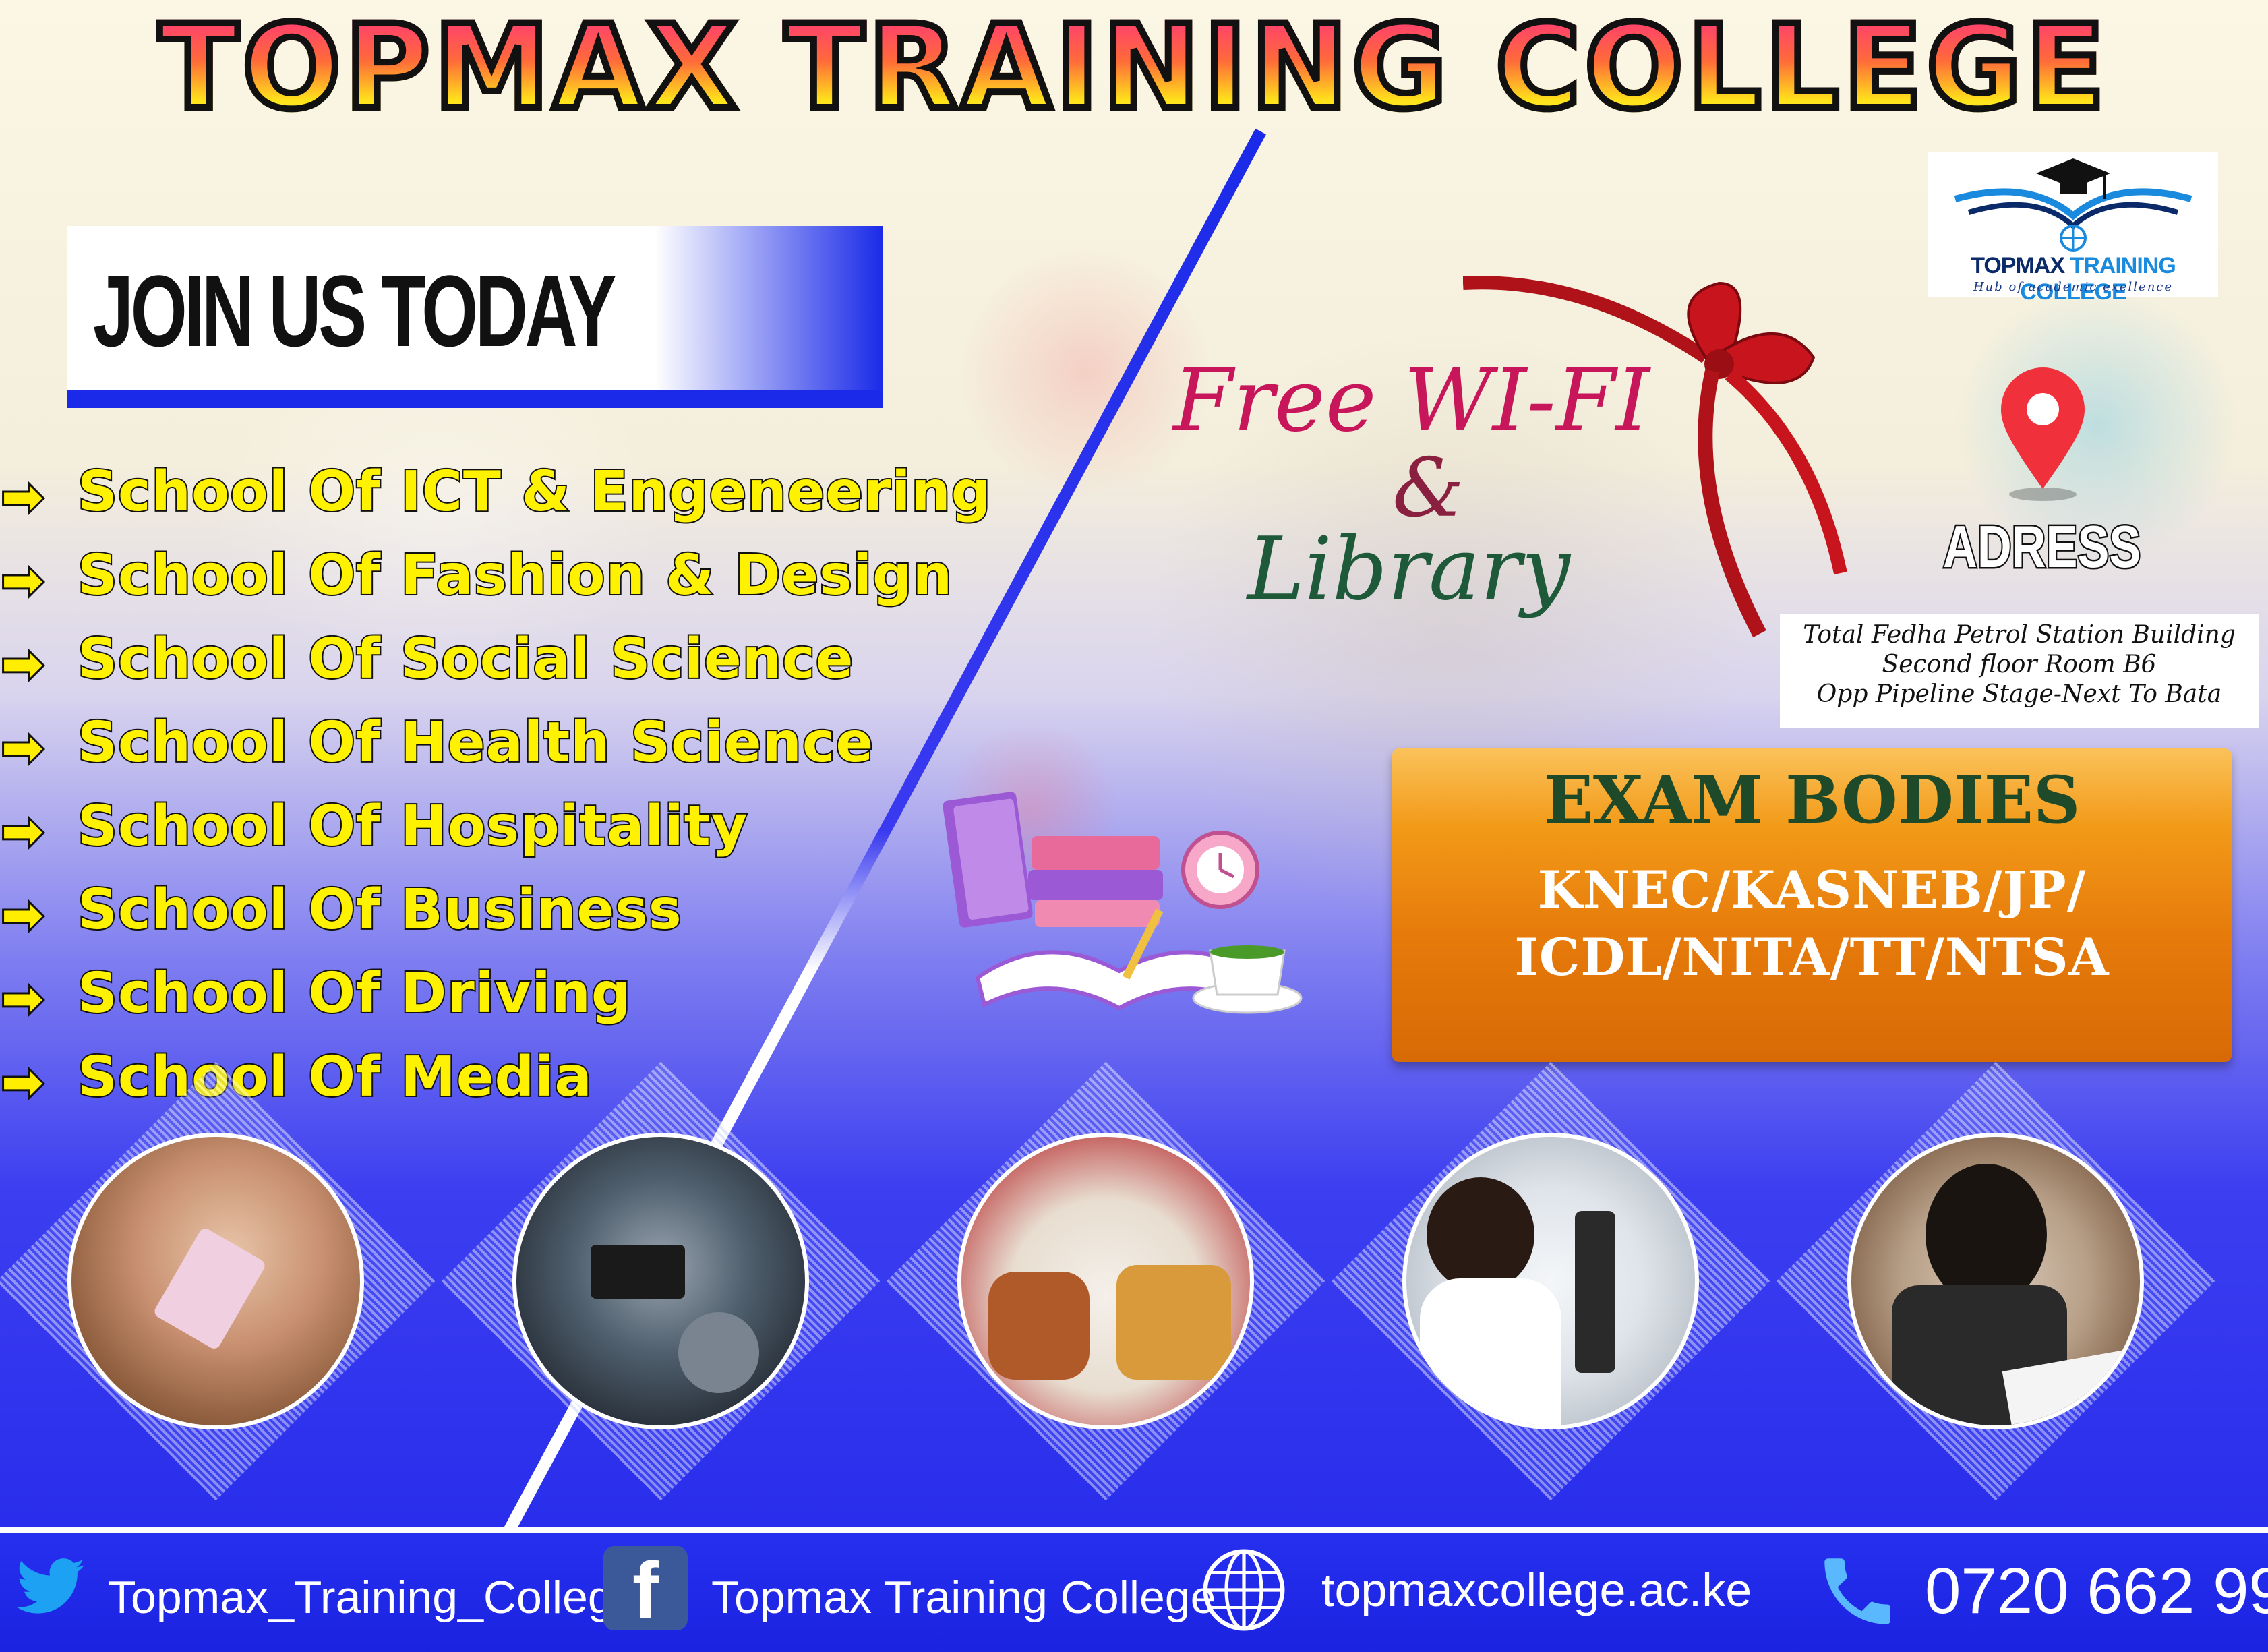  What do you see at coordinates (534, 492) in the screenshot?
I see `school-name: School Of ICT & Engeneering` at bounding box center [534, 492].